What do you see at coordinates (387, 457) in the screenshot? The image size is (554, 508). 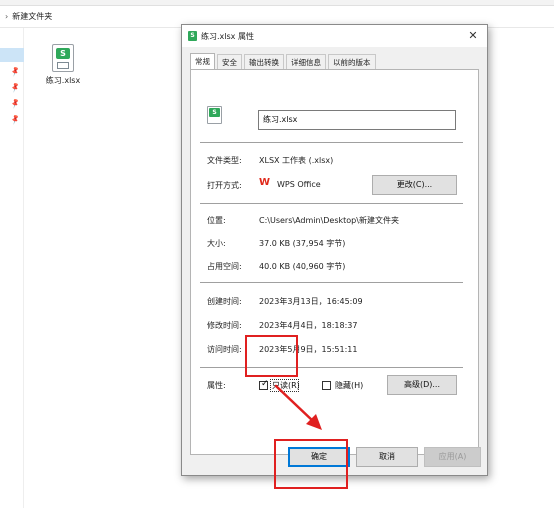 I see `cancel-button: 取消` at bounding box center [387, 457].